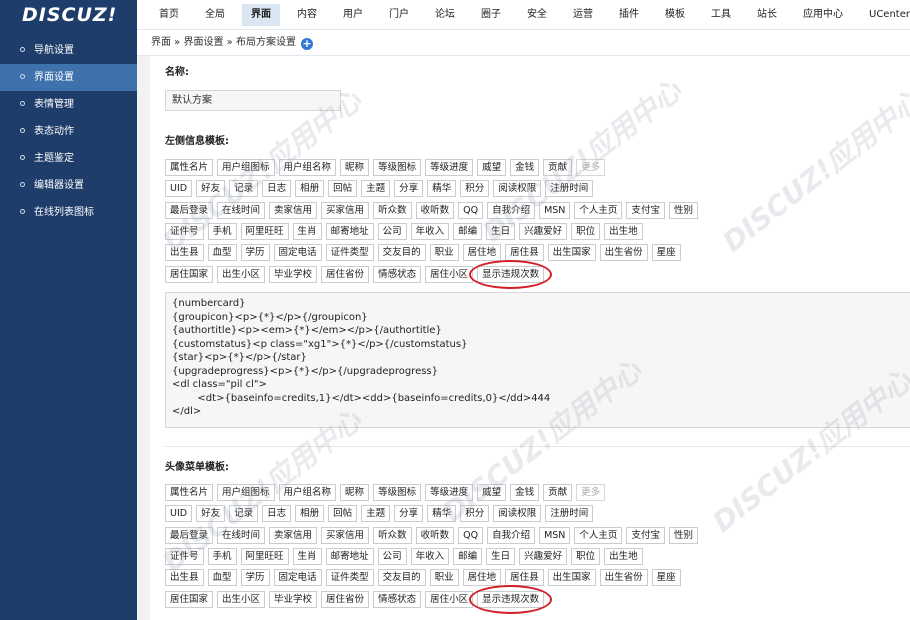  What do you see at coordinates (399, 15) in the screenshot?
I see `nav-item: 门户` at bounding box center [399, 15].